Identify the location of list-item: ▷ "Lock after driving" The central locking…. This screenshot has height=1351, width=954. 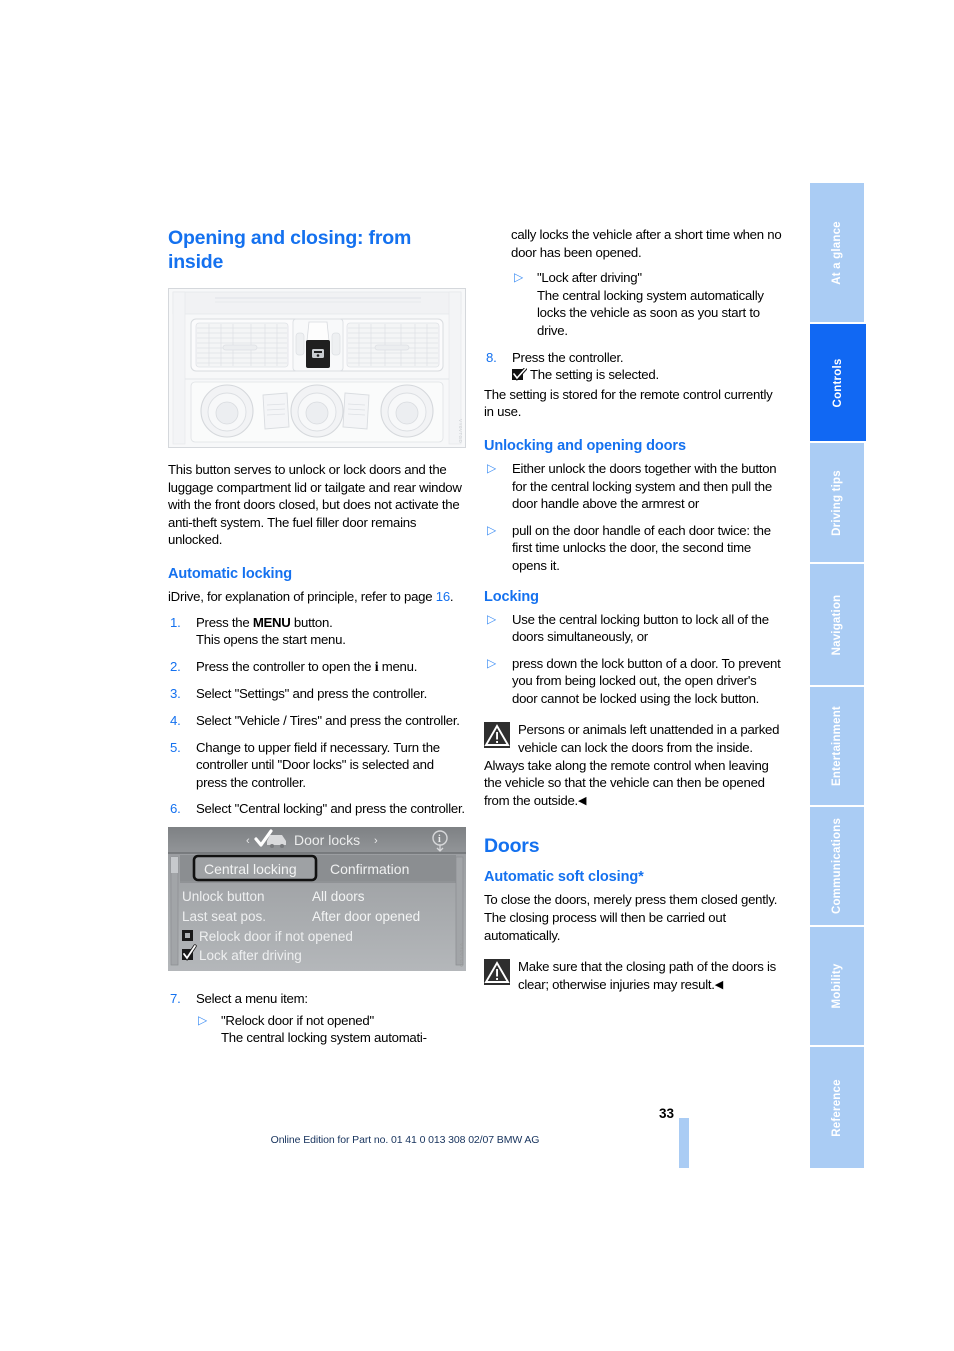
(646, 304).